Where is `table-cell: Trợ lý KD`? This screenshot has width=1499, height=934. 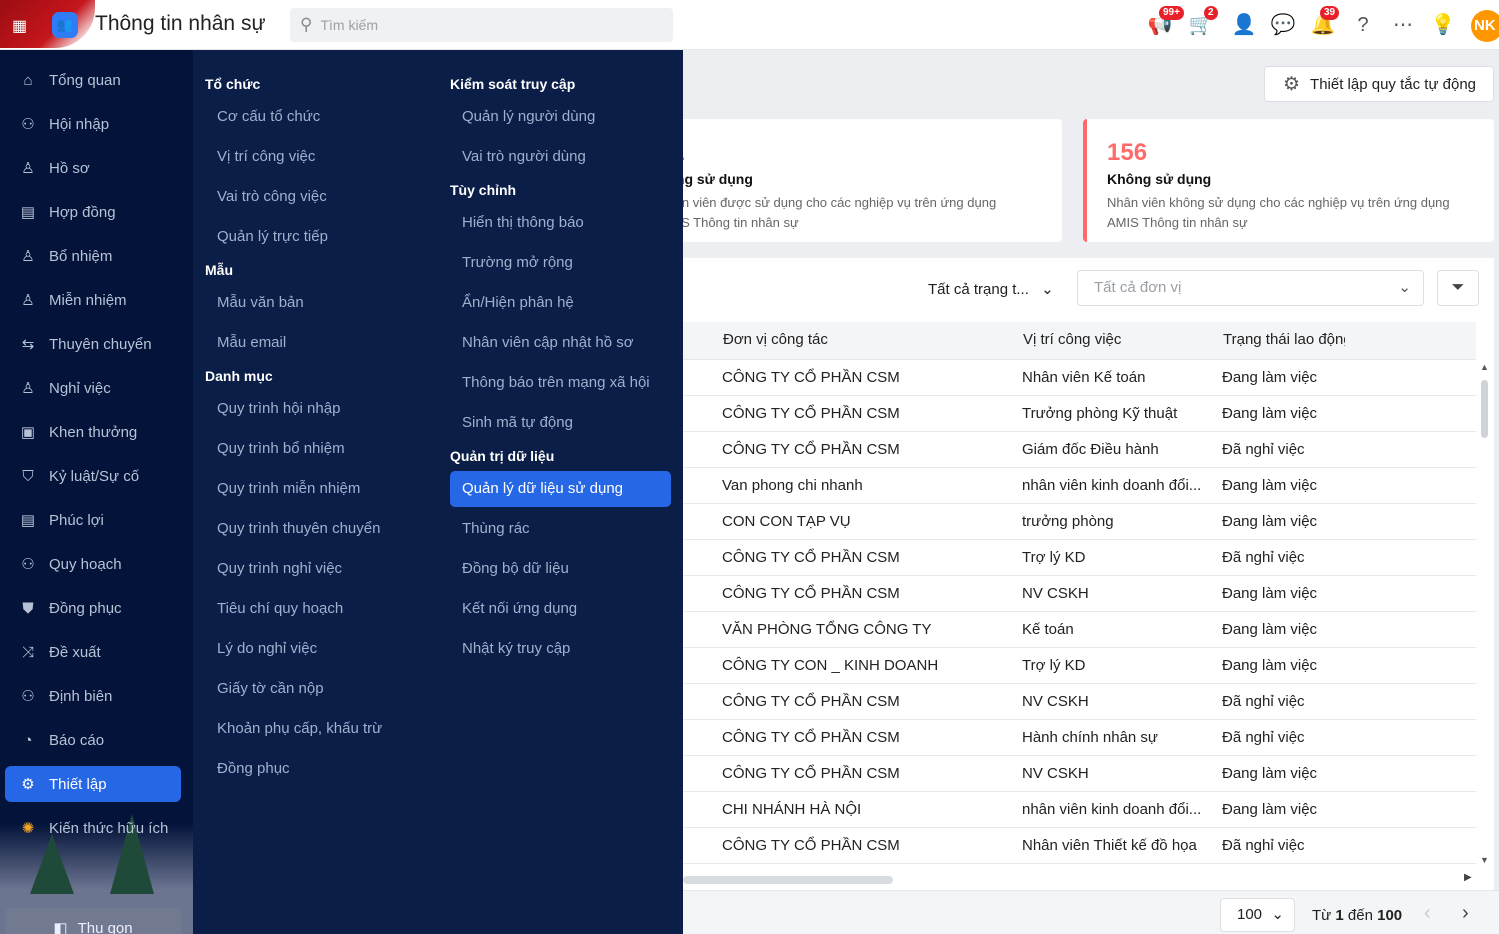 table-cell: Trợ lý KD is located at coordinates (1054, 665).